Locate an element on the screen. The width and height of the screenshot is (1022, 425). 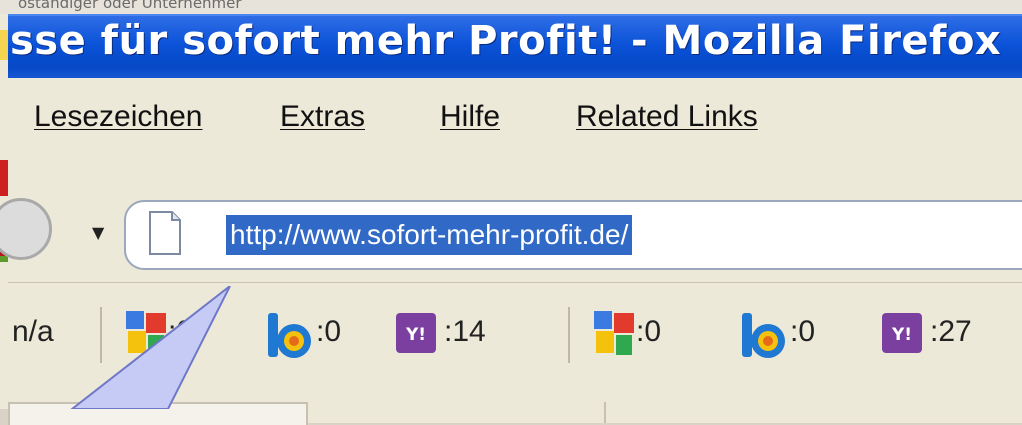
url-bar: http://www.sofort-mehr-profit.de/ is located at coordinates (573, 235).